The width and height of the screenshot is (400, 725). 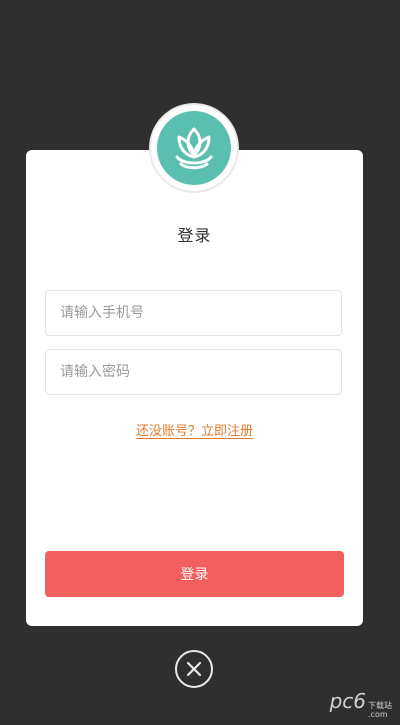 I want to click on password-input, so click(x=193, y=372).